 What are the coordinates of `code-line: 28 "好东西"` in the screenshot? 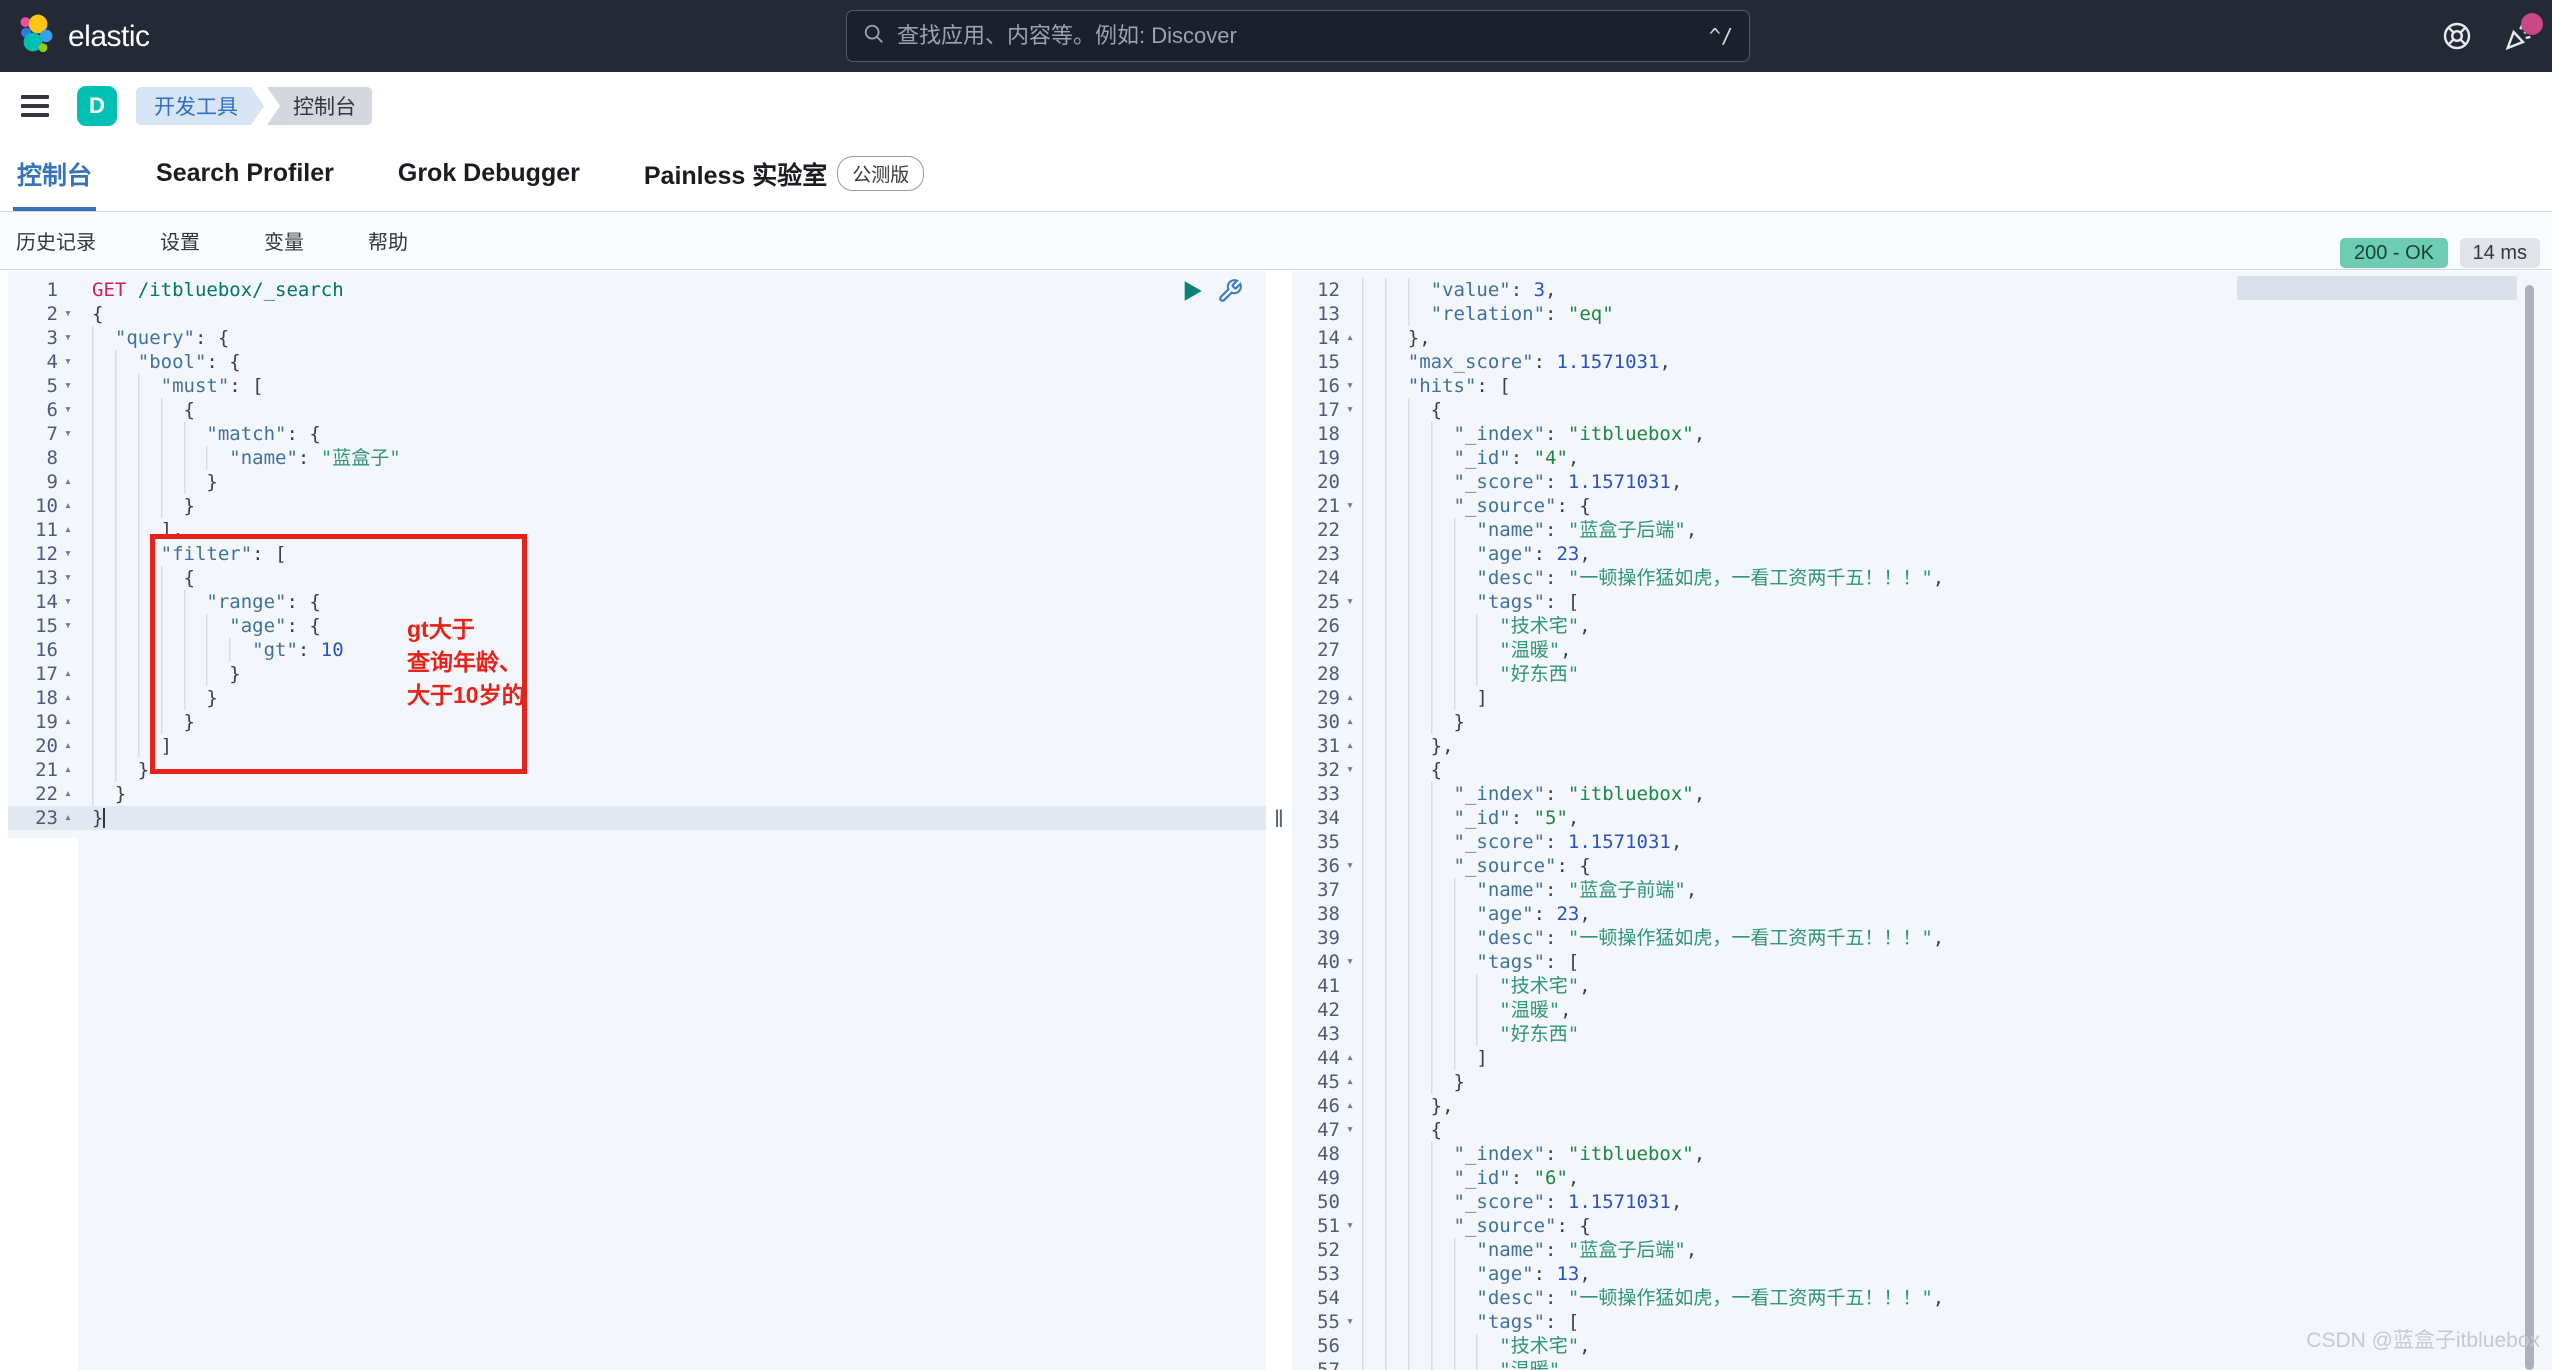 It's located at (1922, 674).